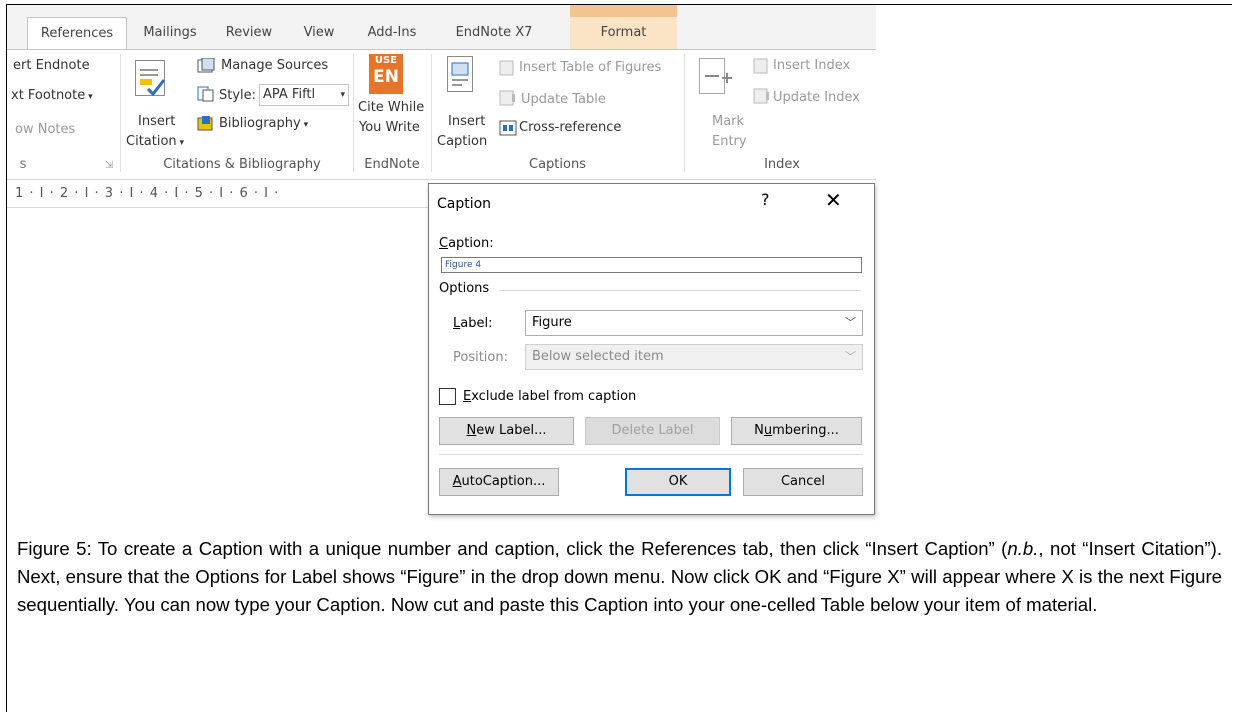 The height and width of the screenshot is (717, 1237). What do you see at coordinates (494, 33) in the screenshot?
I see `tab-endnote-x7: EndNote X7` at bounding box center [494, 33].